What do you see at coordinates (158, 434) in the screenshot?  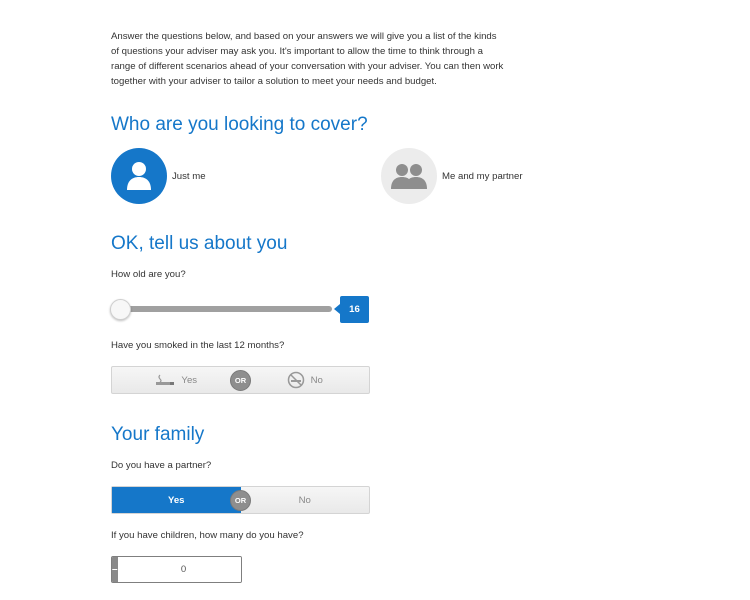 I see `family-heading: Your family` at bounding box center [158, 434].